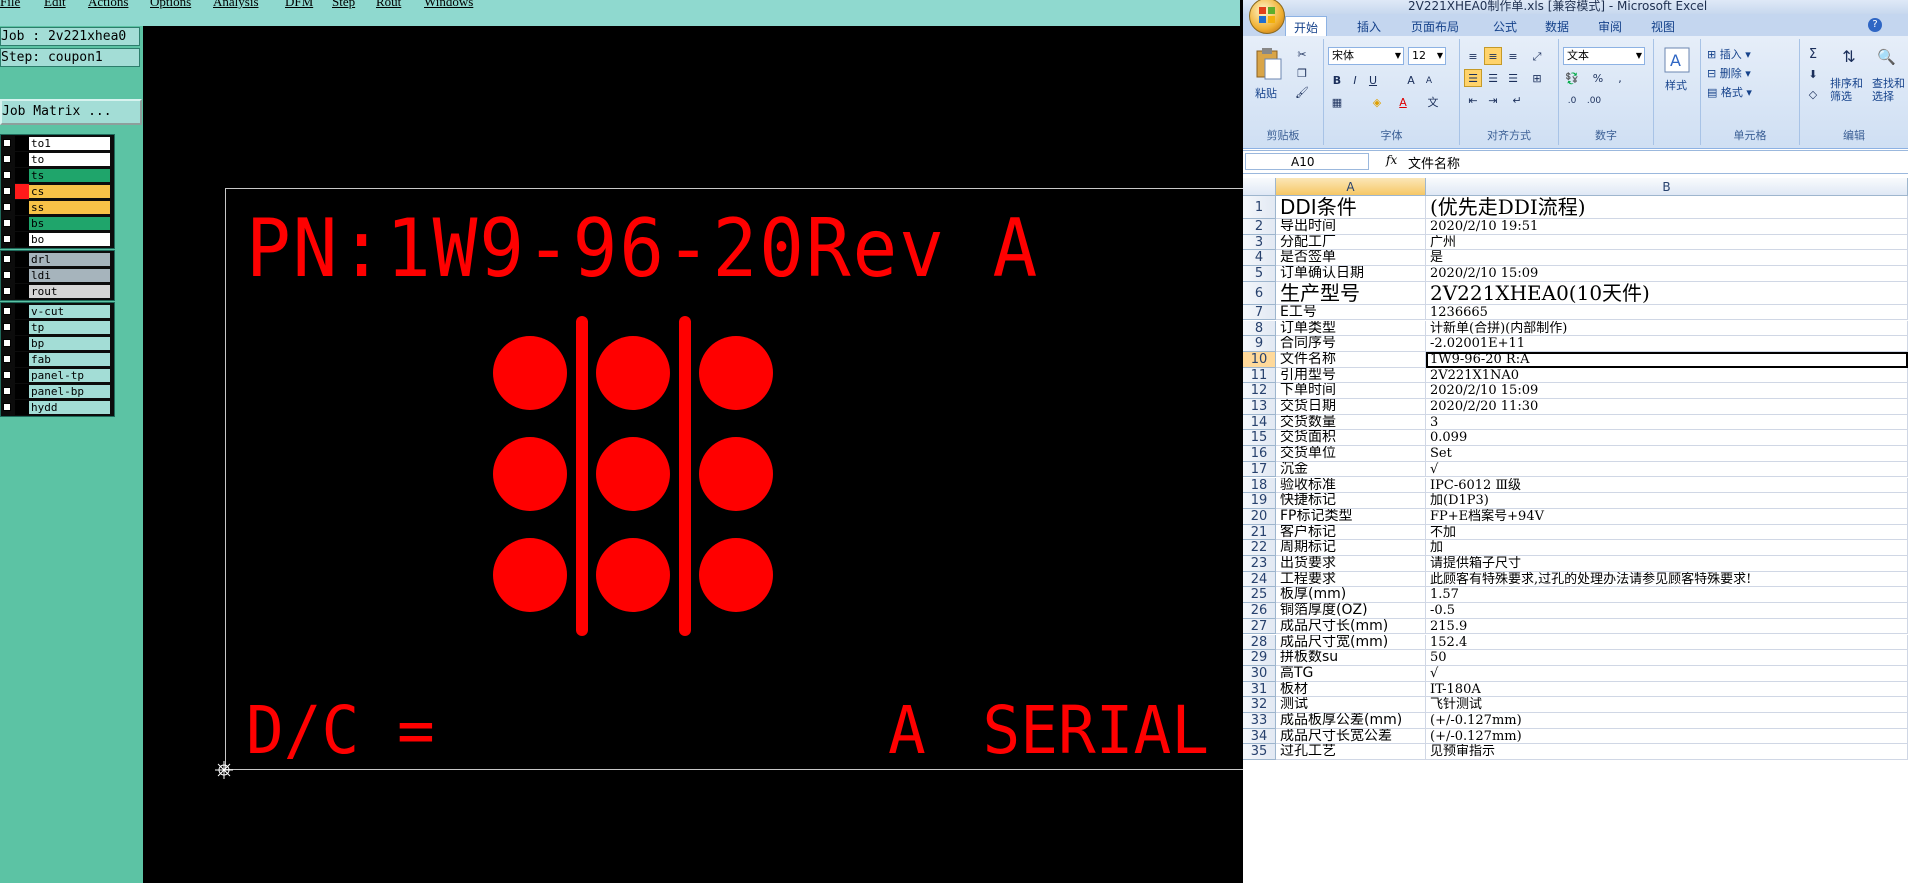 This screenshot has height=883, width=1908. Describe the element at coordinates (1493, 56) in the screenshot. I see `align-middle-icon: ≡` at that location.